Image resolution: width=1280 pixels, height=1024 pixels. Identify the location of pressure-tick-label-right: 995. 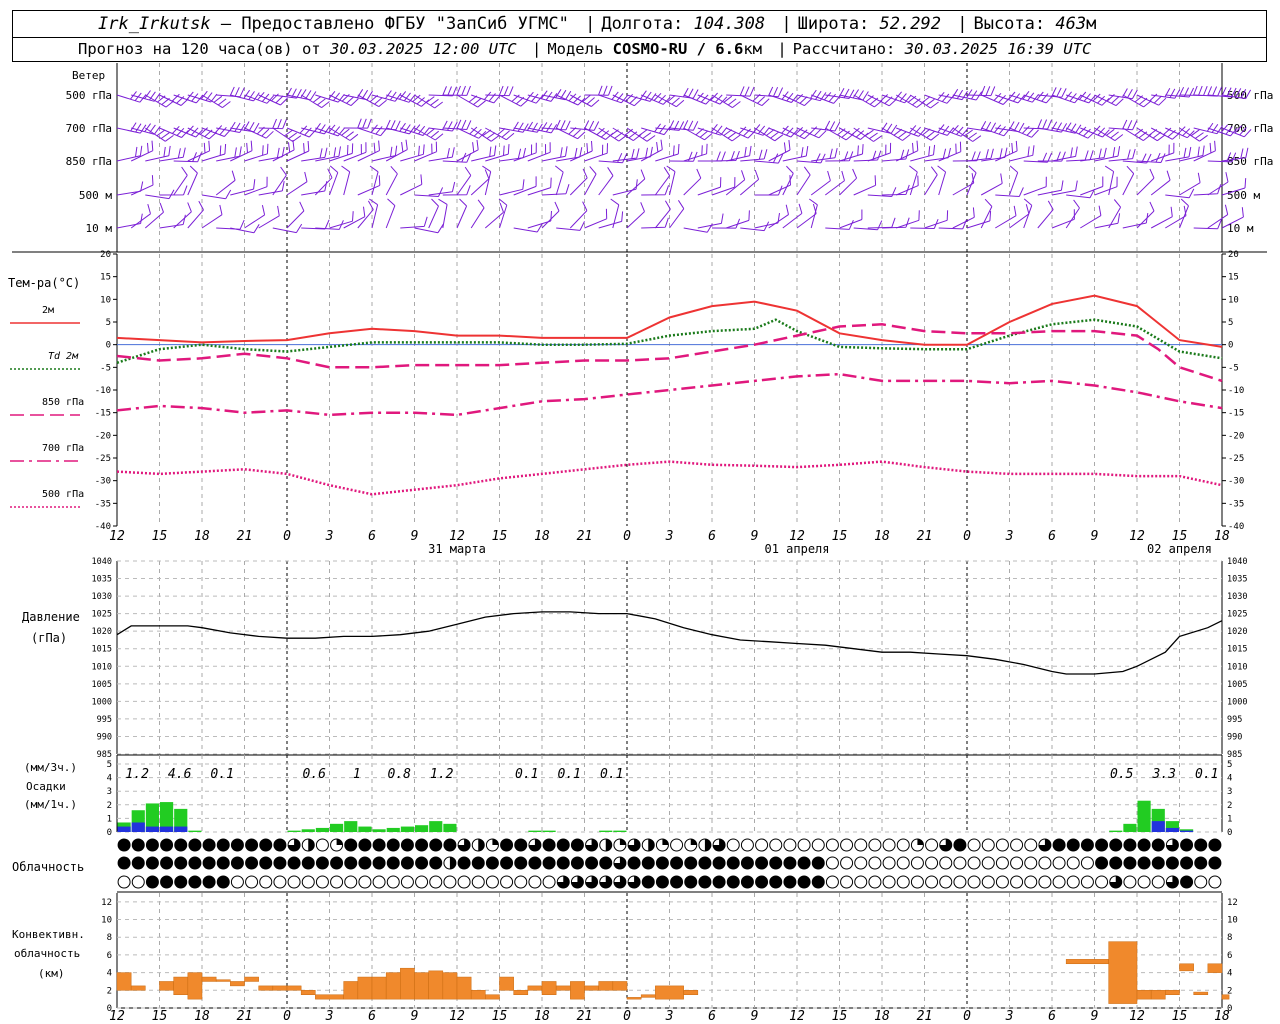
(1234, 720).